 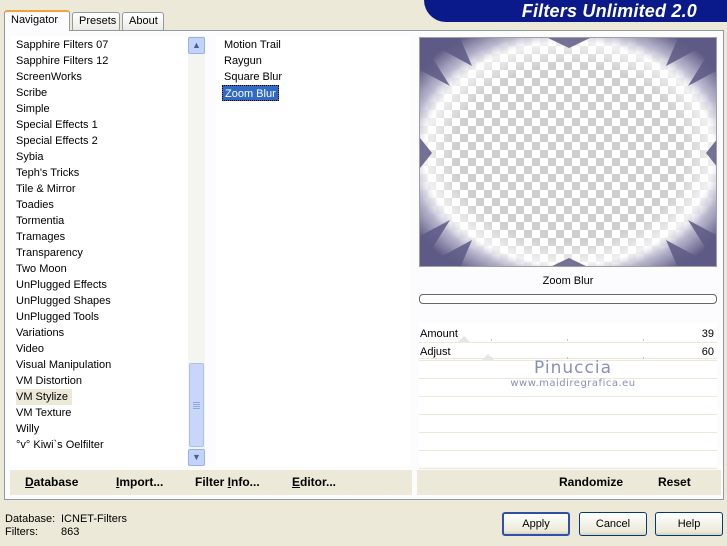 What do you see at coordinates (57, 141) in the screenshot?
I see `category-item: Special Effects 2` at bounding box center [57, 141].